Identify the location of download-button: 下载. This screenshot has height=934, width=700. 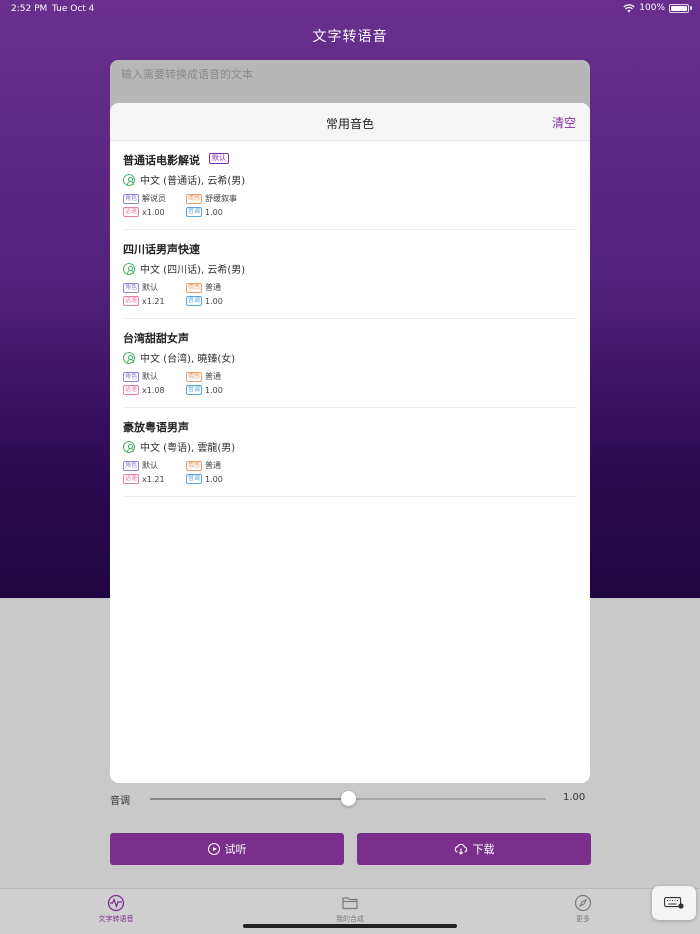
(474, 849).